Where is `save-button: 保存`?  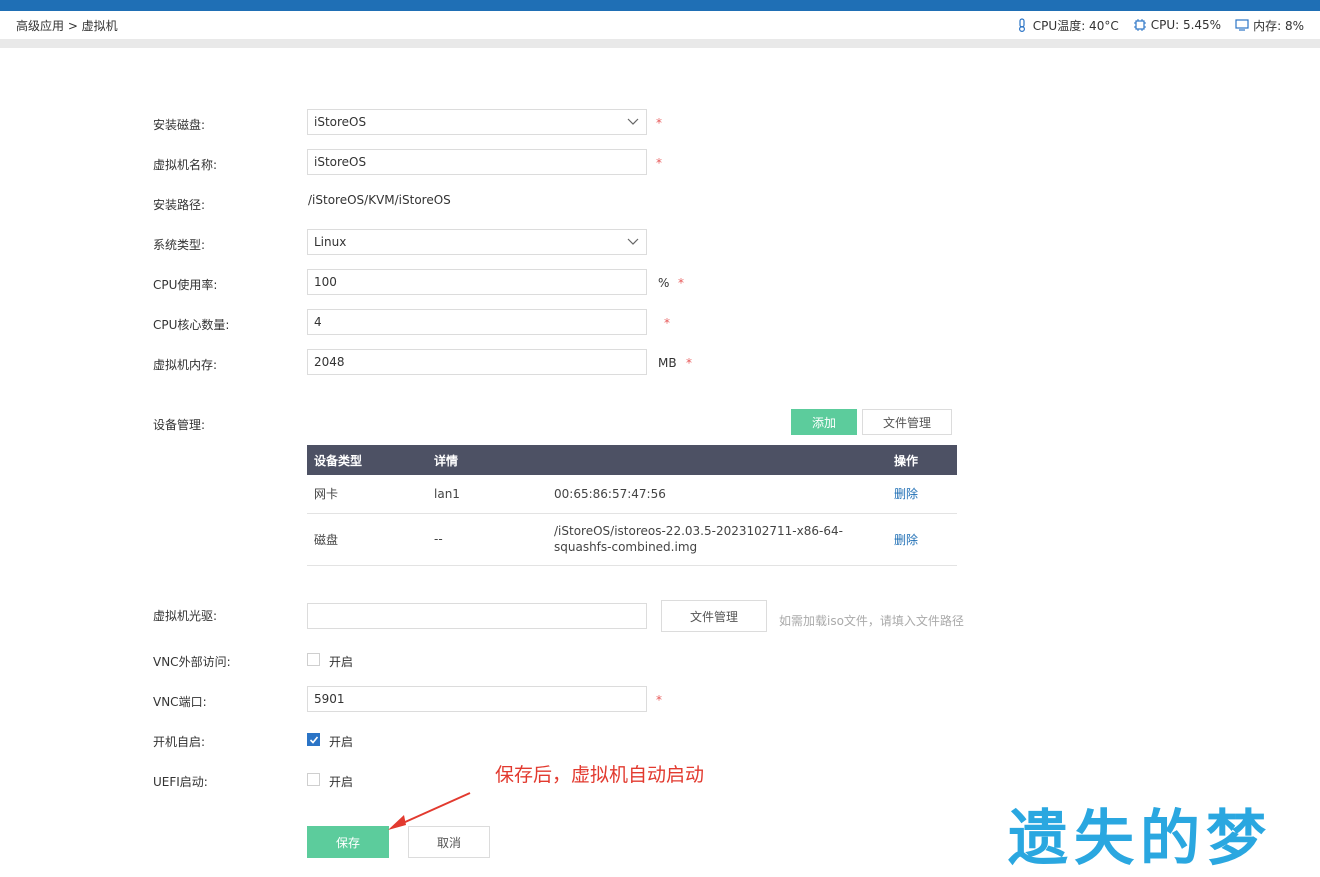 save-button: 保存 is located at coordinates (348, 842).